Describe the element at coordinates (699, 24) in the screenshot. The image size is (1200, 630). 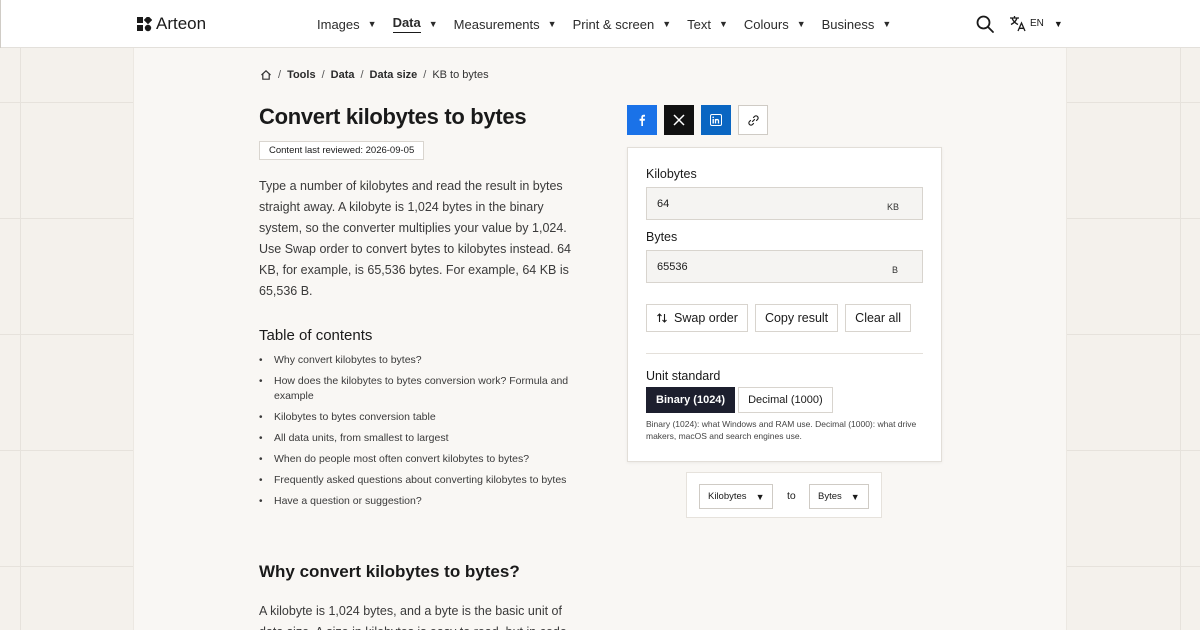
I see `nav-label: Text` at that location.